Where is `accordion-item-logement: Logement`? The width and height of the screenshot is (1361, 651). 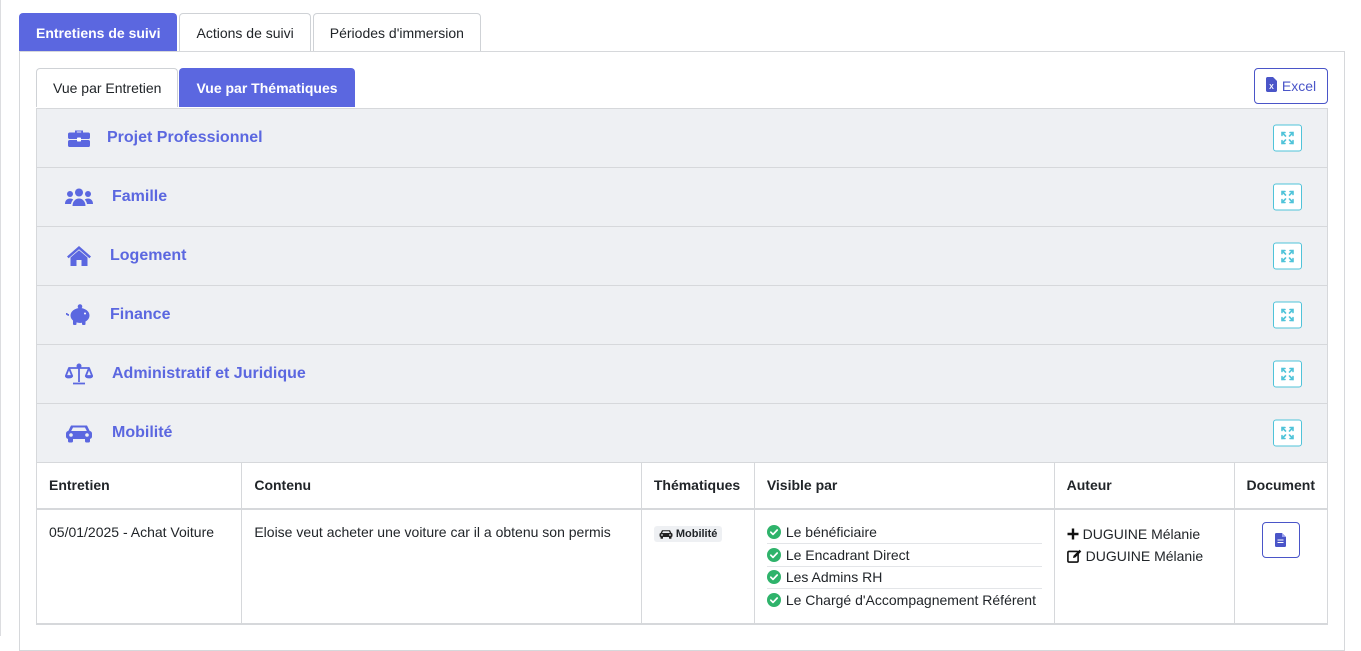 accordion-item-logement: Logement is located at coordinates (682, 255).